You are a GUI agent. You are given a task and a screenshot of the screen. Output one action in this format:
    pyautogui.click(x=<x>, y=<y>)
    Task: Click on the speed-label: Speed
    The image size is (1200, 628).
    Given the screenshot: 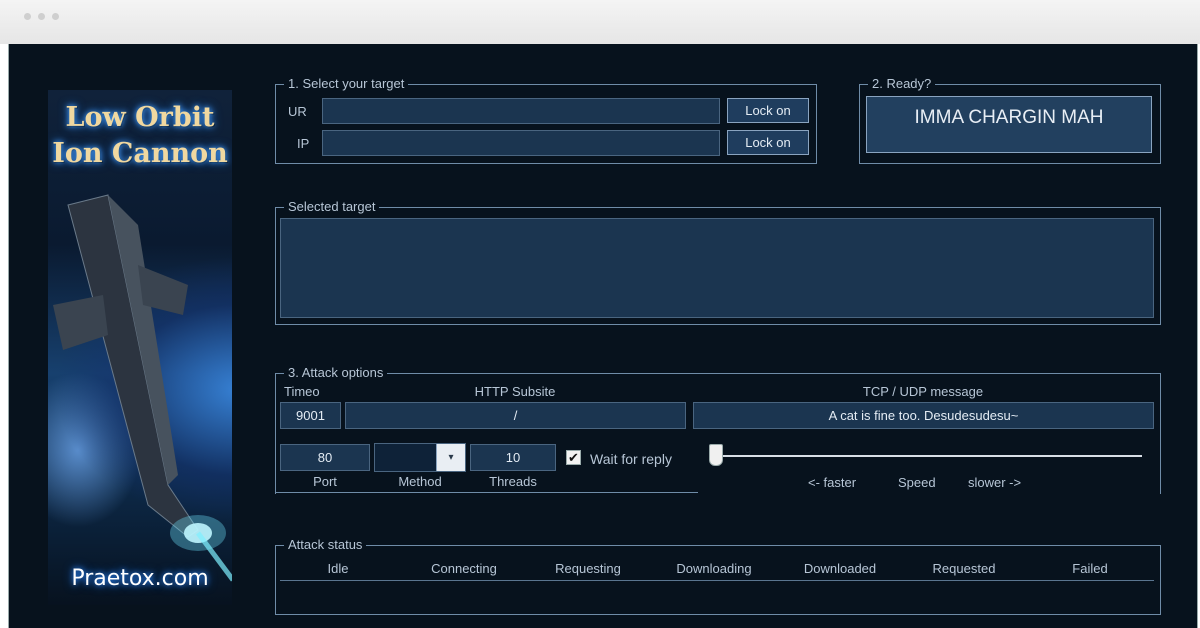 What is the action you would take?
    pyautogui.click(x=917, y=482)
    